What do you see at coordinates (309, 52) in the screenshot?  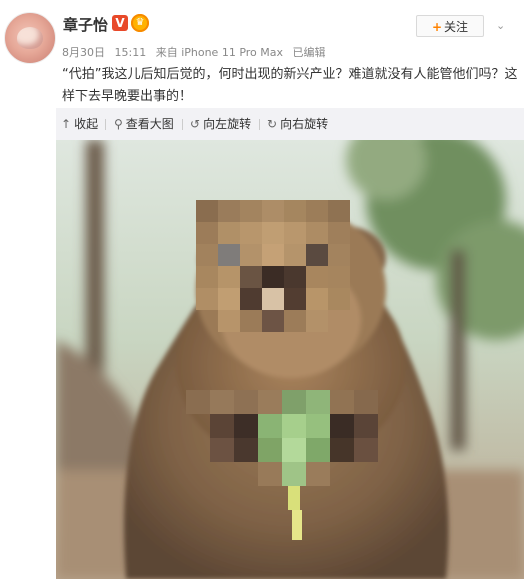 I see `edited-label: 已编辑` at bounding box center [309, 52].